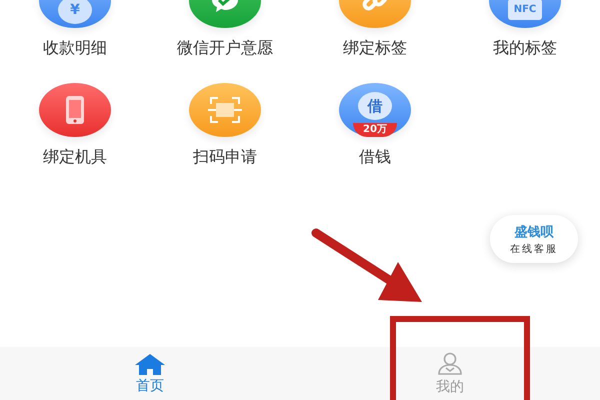 The height and width of the screenshot is (400, 600). What do you see at coordinates (75, 157) in the screenshot?
I see `app-label: 绑定机具` at bounding box center [75, 157].